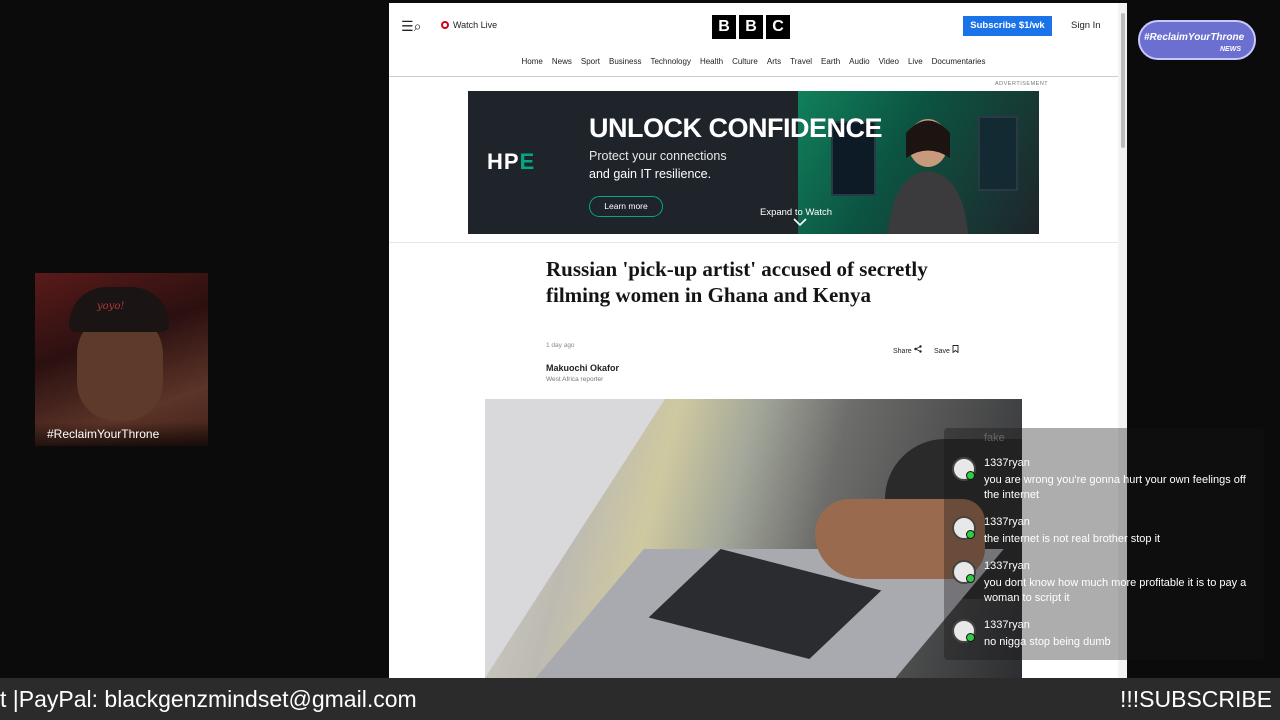 The image size is (1280, 720). Describe the element at coordinates (590, 66) in the screenshot. I see `nav-item-sport: Sport` at that location.